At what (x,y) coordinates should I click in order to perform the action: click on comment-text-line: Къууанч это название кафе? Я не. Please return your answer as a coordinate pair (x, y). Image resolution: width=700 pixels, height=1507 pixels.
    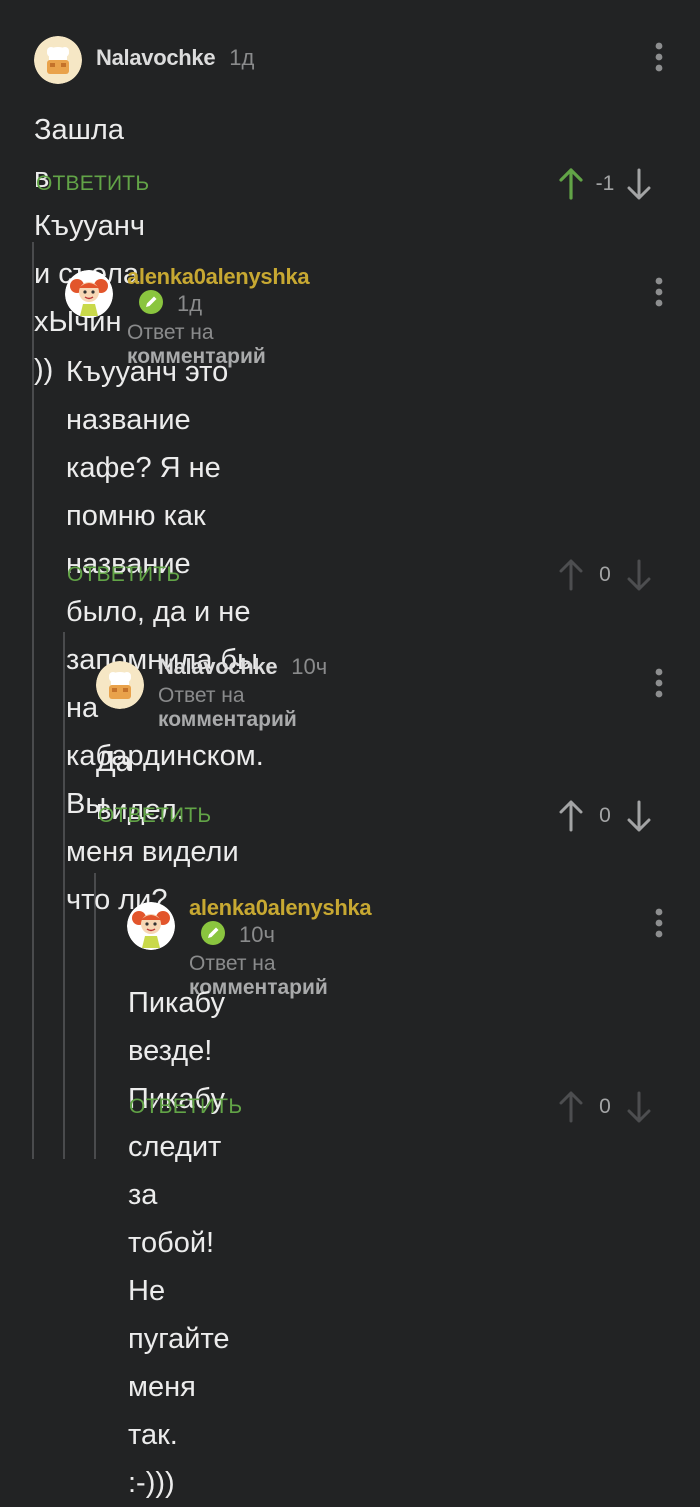
    Looking at the image, I should click on (147, 420).